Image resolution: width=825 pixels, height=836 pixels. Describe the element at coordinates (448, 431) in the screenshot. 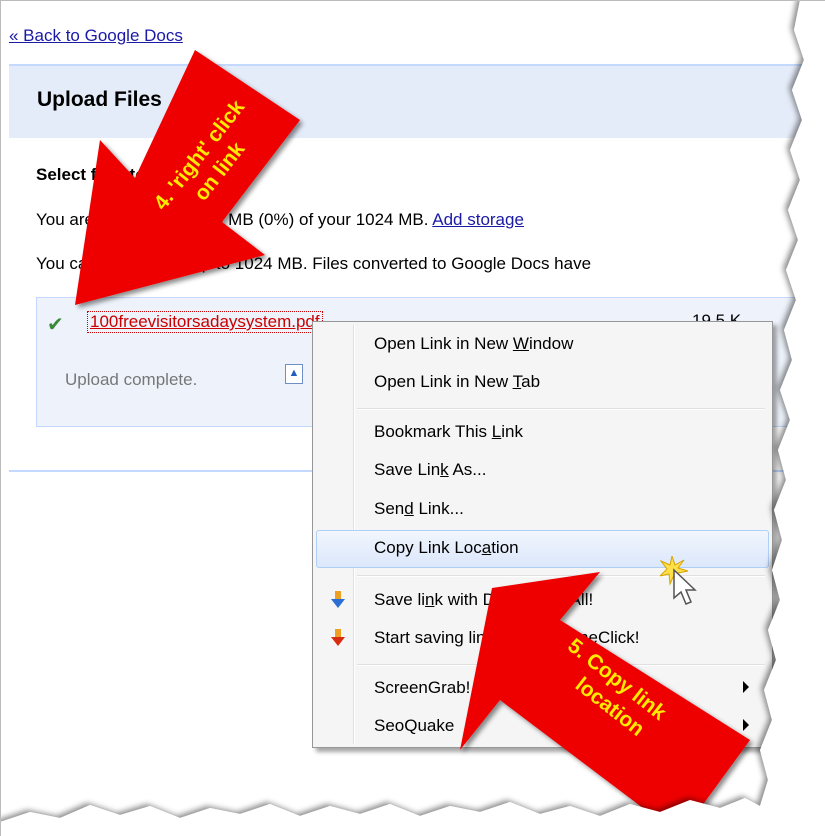

I see `menu-label: Bookmark This Link` at that location.